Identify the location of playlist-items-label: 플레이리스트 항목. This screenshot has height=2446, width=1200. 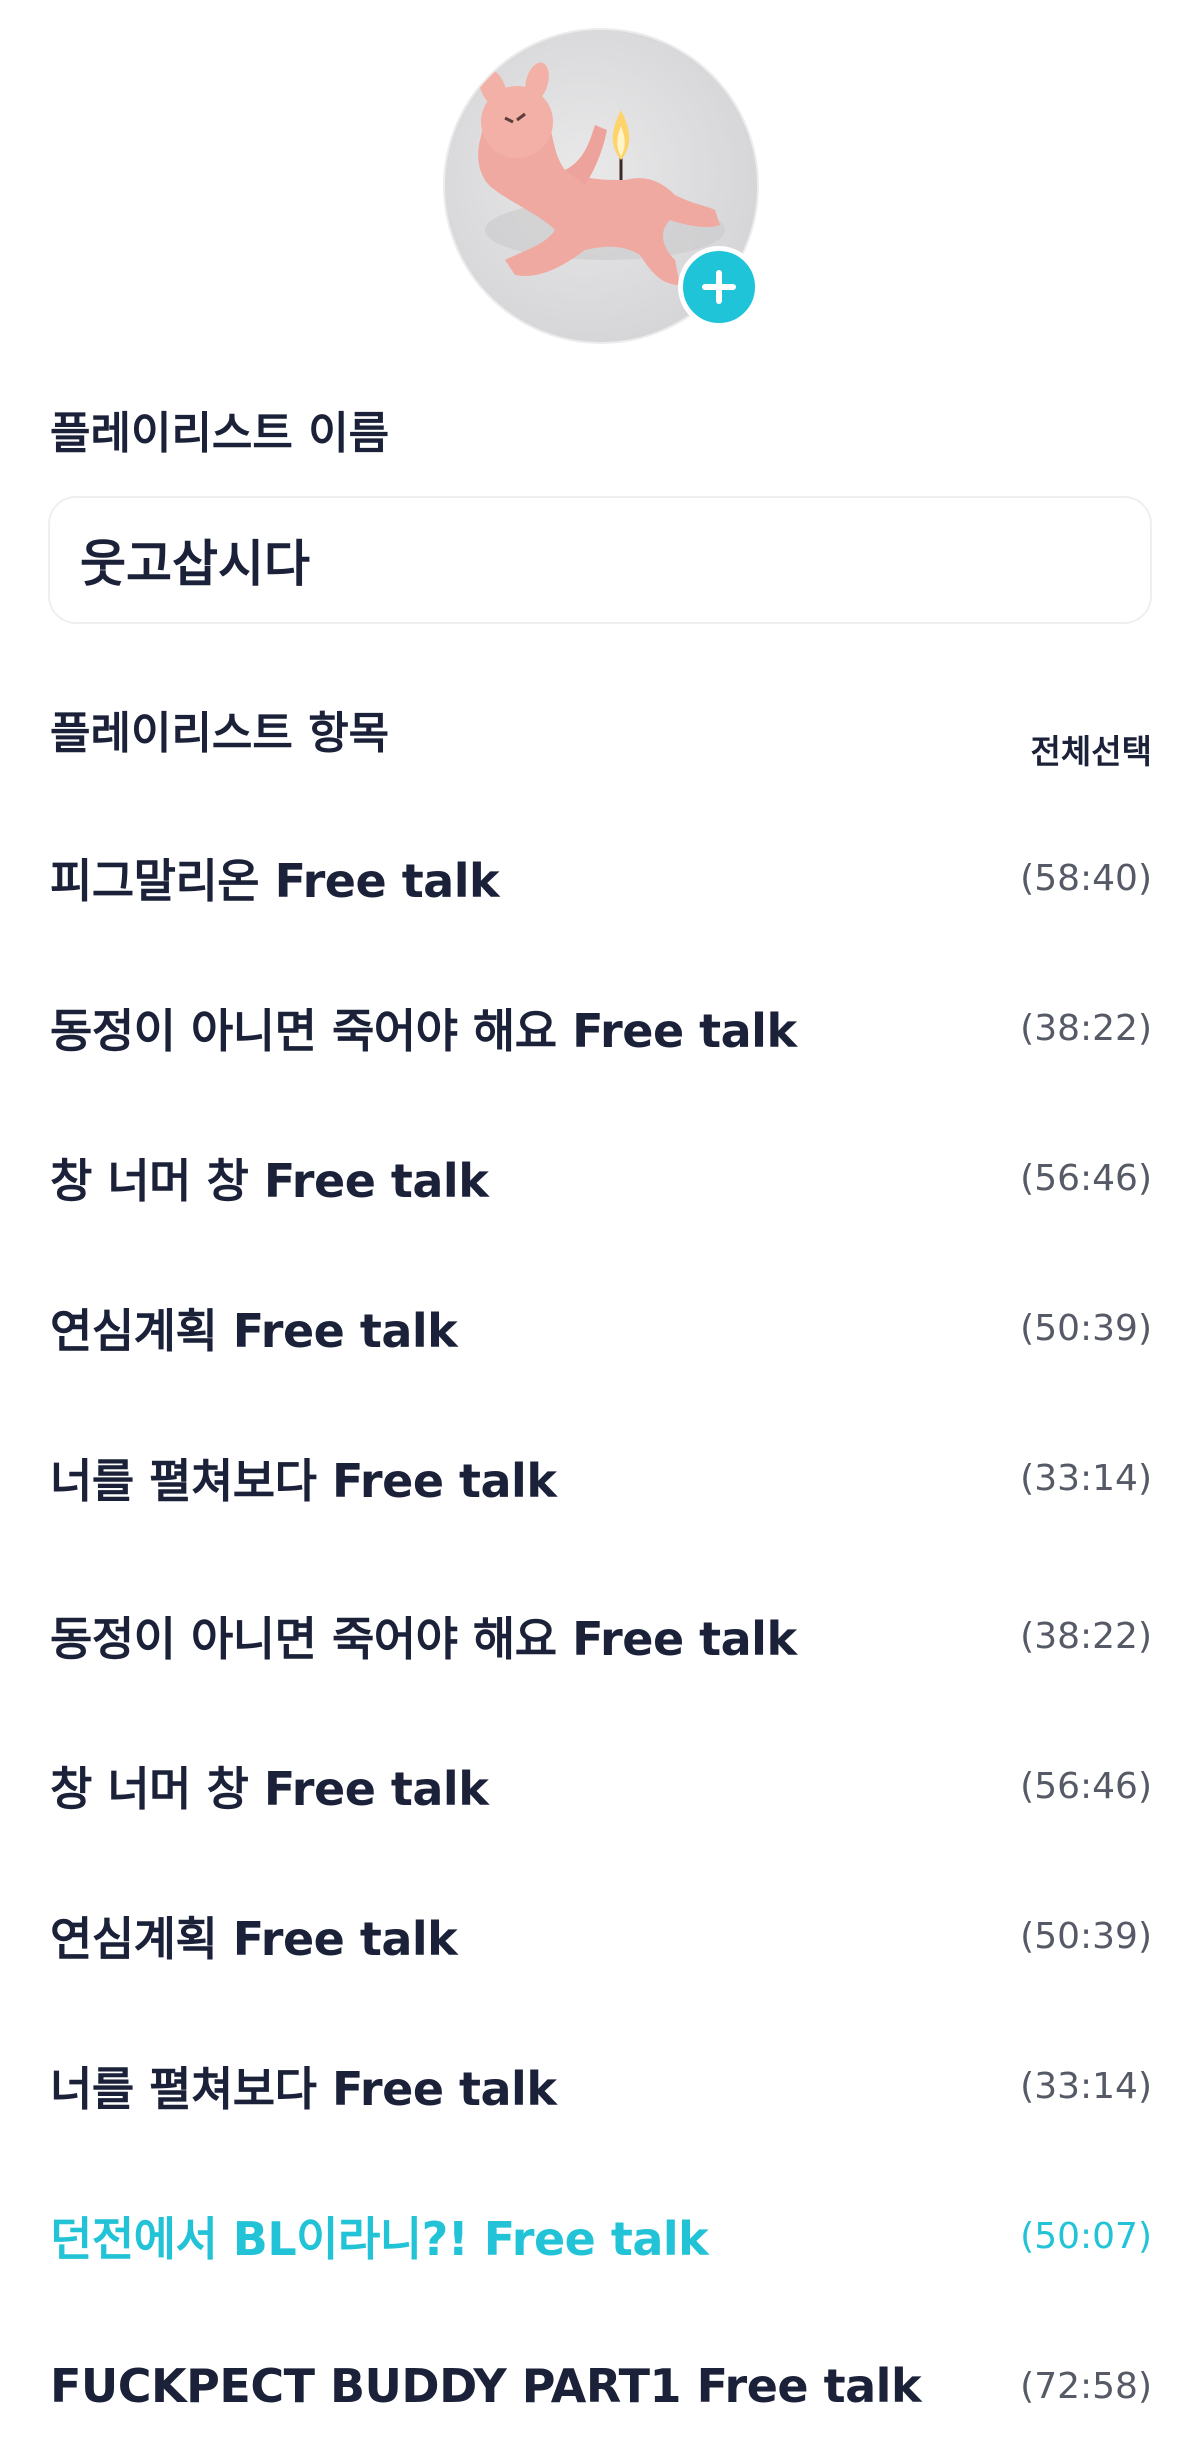
(220, 733).